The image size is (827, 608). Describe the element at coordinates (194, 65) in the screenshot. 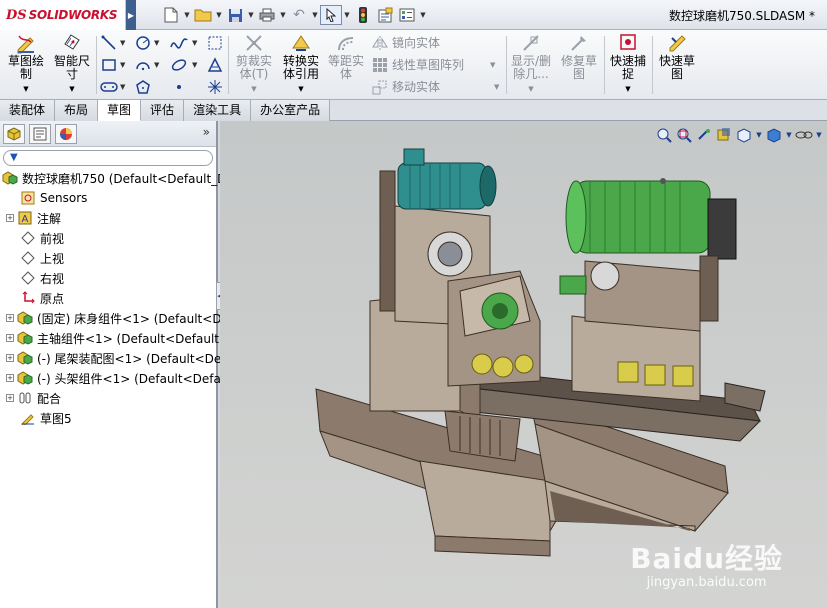

I see `ellipse-dropdown-icon: ▼` at that location.